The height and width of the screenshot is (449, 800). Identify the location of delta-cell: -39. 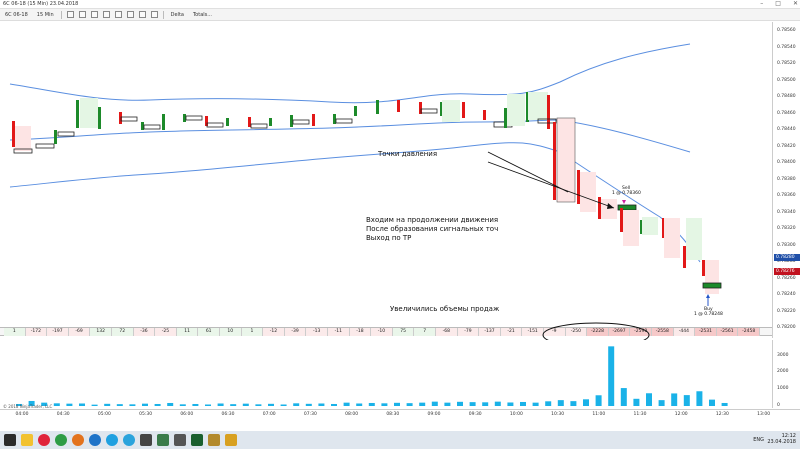
(295, 332).